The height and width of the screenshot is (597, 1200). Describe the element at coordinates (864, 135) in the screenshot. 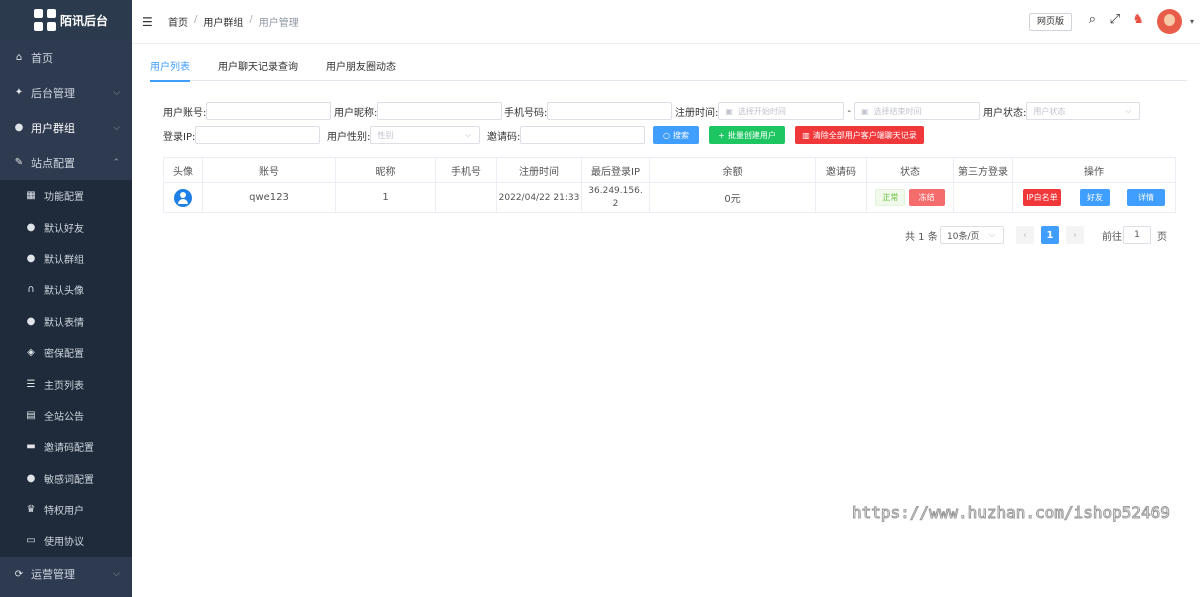

I see `clear-chat-label: 清除全部用户客户端聊天记录` at that location.